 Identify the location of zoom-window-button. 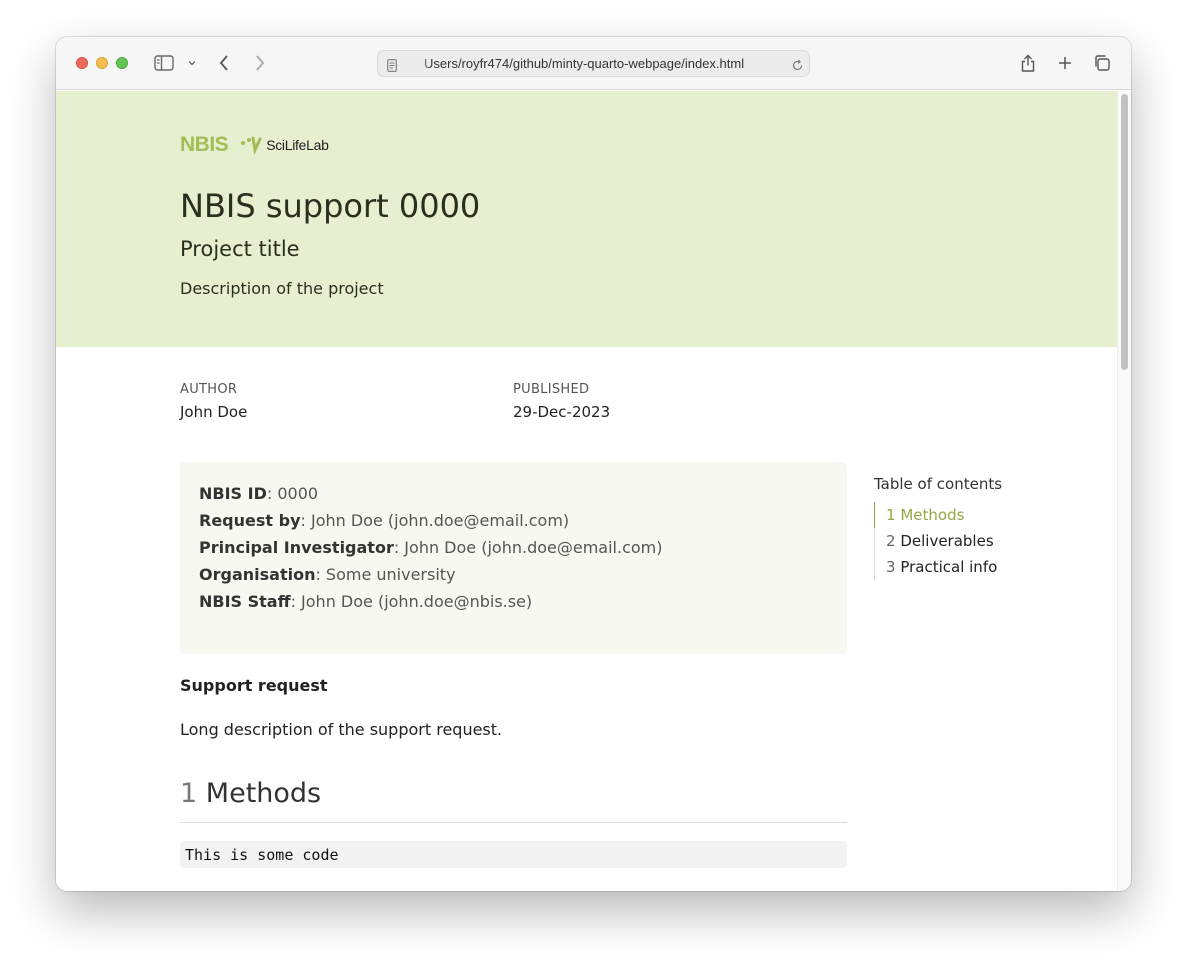
(122, 63).